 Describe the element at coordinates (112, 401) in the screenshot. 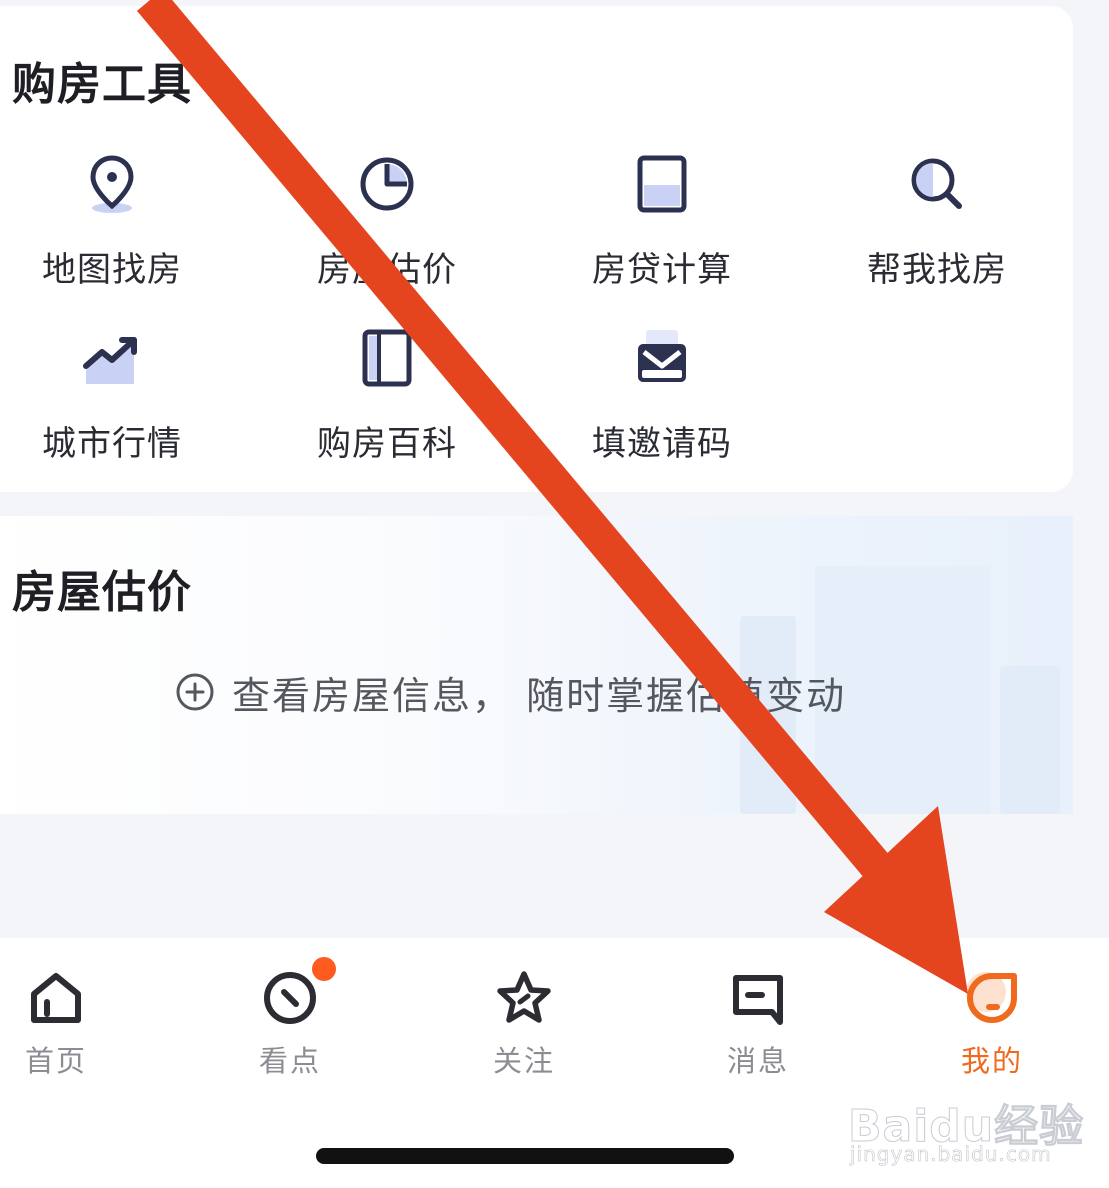

I see `tool-city-market: 城市行情` at that location.